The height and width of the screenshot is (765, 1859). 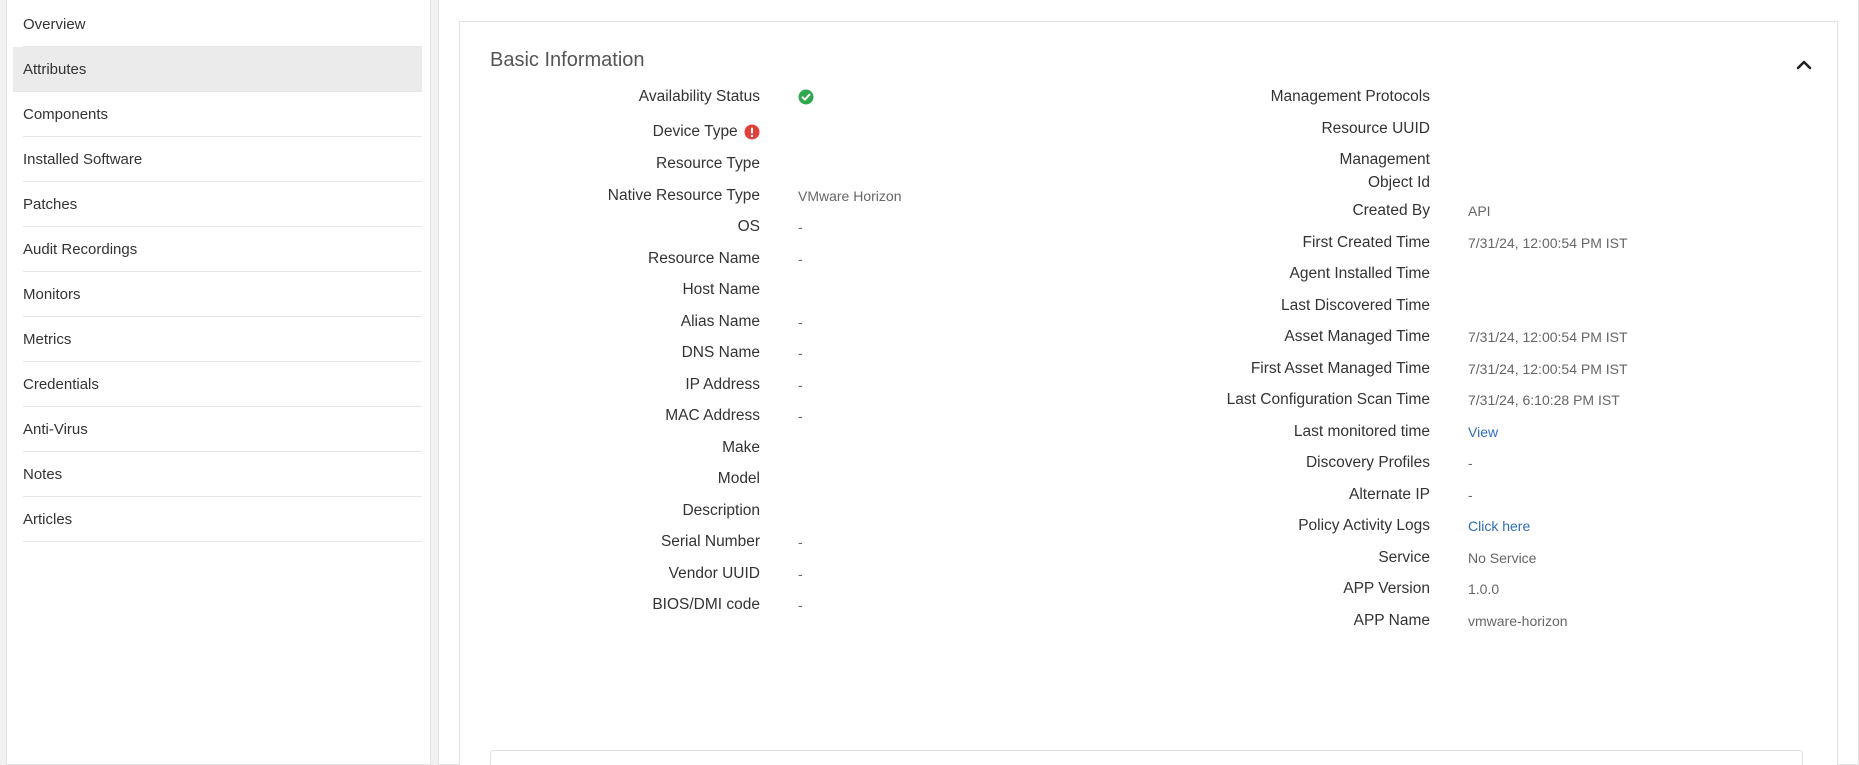 I want to click on field-label: Resource UUID, so click(x=1375, y=128).